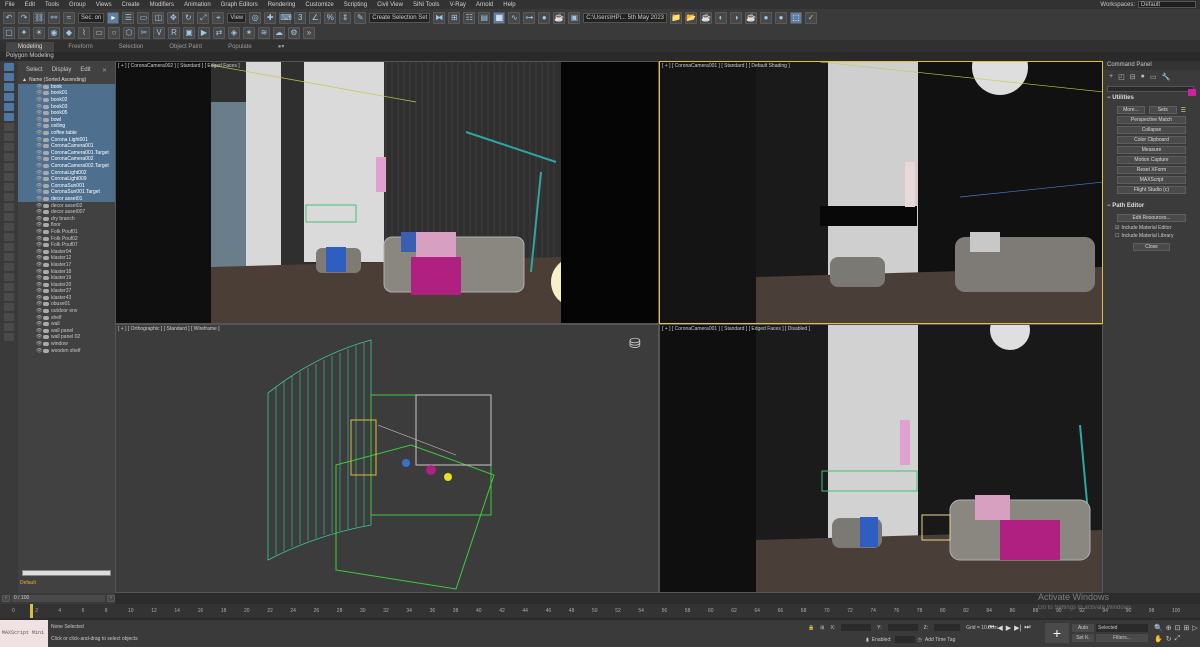  Describe the element at coordinates (77, 5) in the screenshot. I see `menu-group: Group` at that location.